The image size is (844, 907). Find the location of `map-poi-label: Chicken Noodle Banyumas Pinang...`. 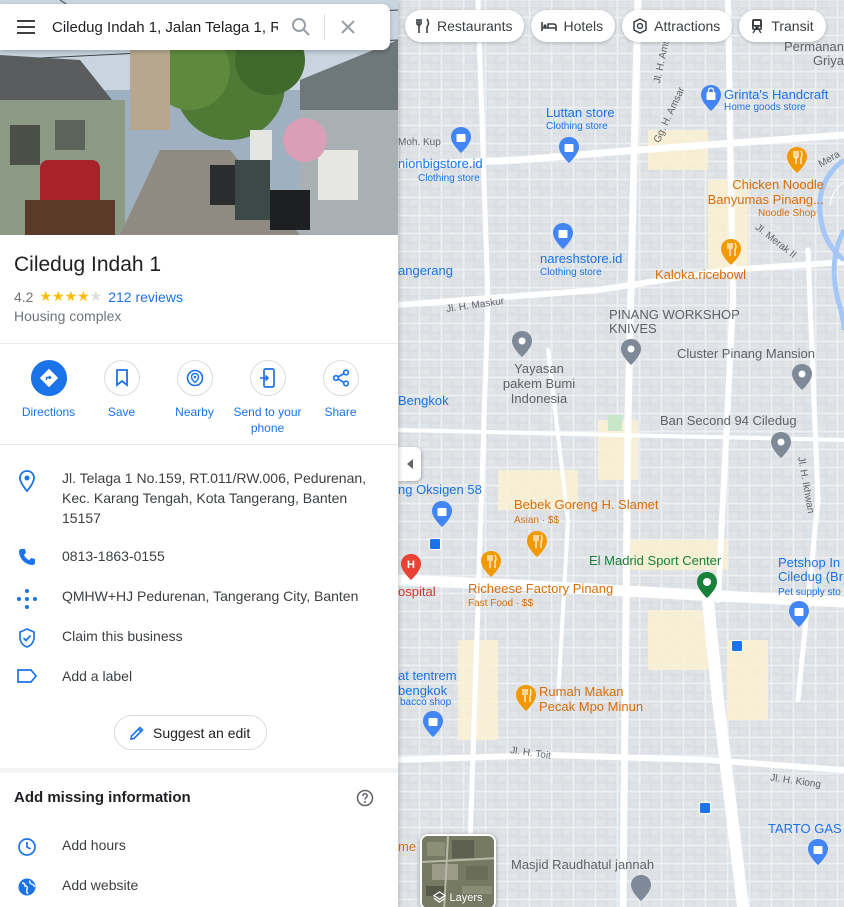

map-poi-label: Chicken Noodle Banyumas Pinang... is located at coordinates (760, 192).